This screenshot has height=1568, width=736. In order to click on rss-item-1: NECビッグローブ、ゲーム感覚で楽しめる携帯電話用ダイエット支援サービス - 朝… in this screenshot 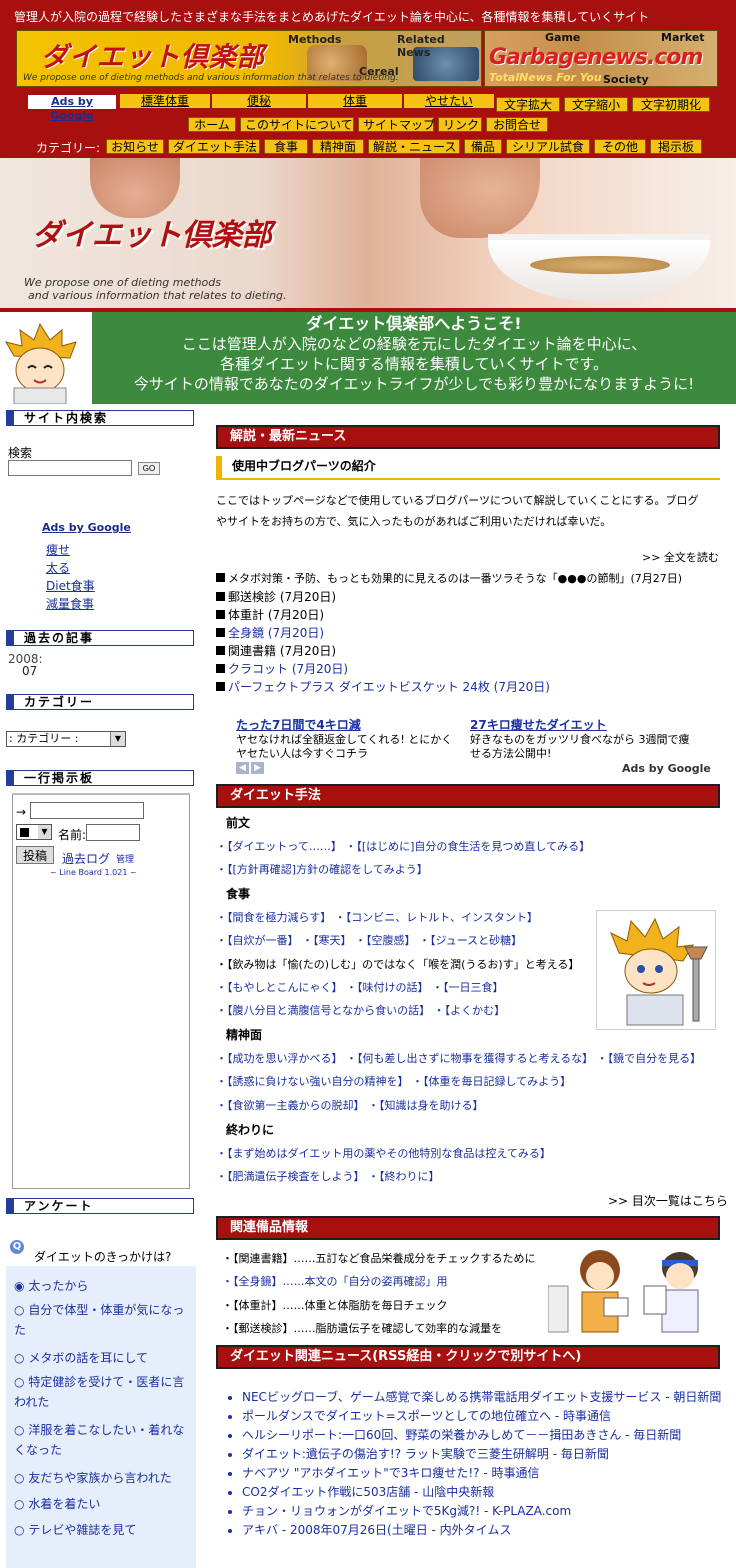, I will do `click(481, 1397)`.